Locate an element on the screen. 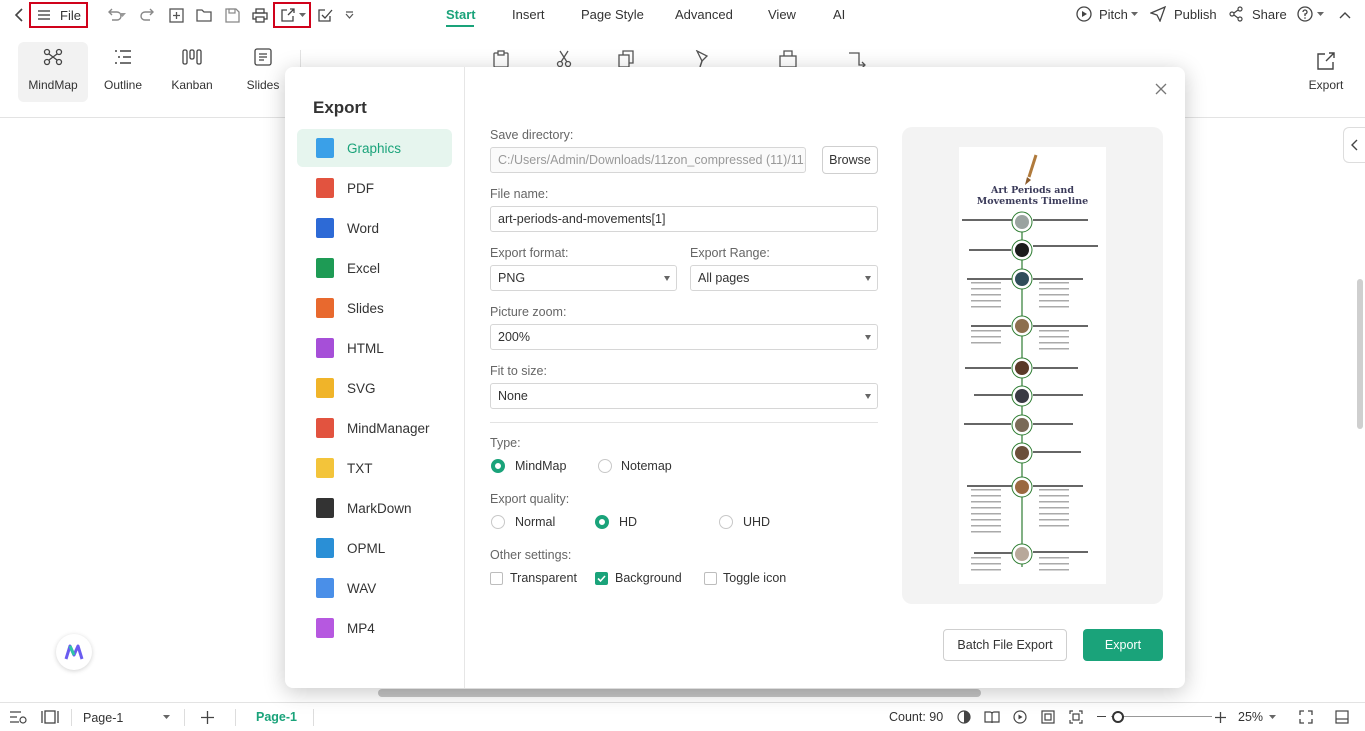 The height and width of the screenshot is (731, 1365). share-button: Share is located at coordinates (1257, 14).